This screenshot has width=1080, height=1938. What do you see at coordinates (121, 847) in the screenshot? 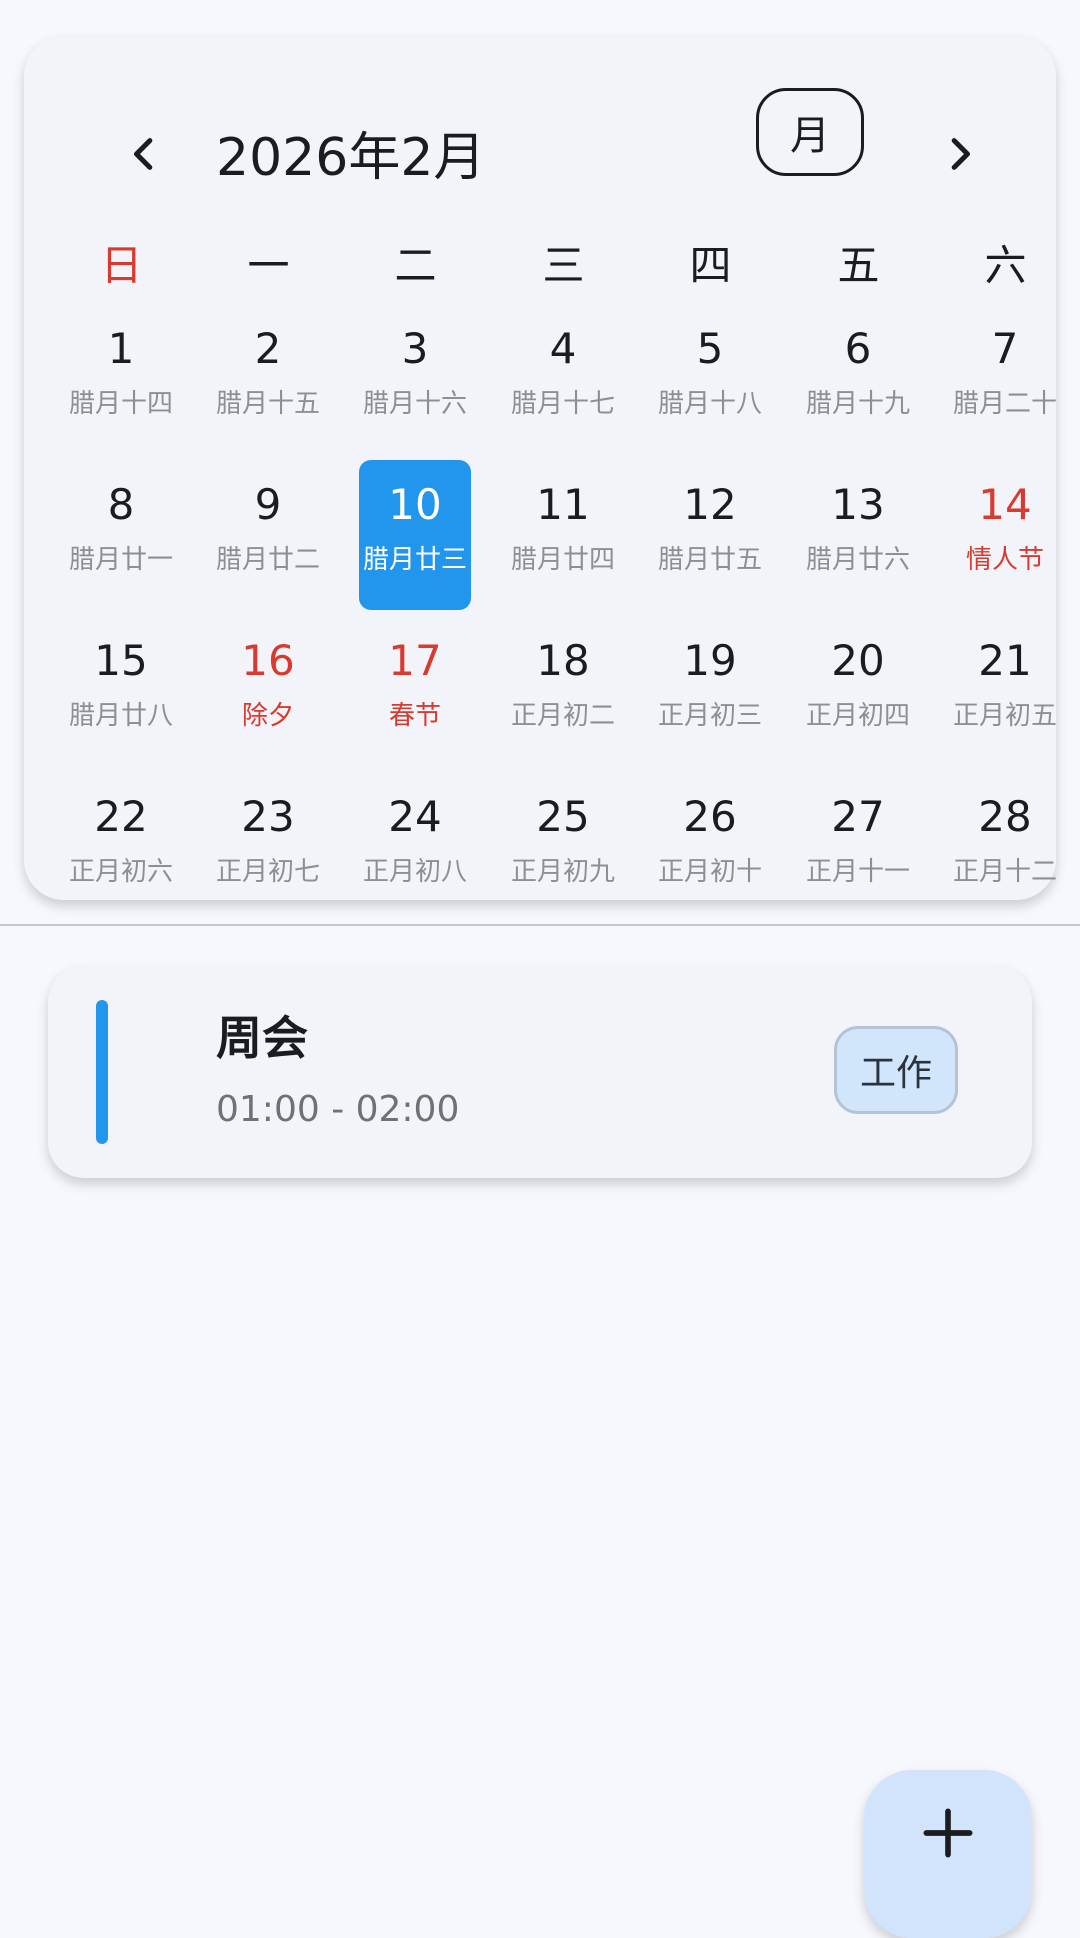
I see `day-cell: 22 正月初六` at bounding box center [121, 847].